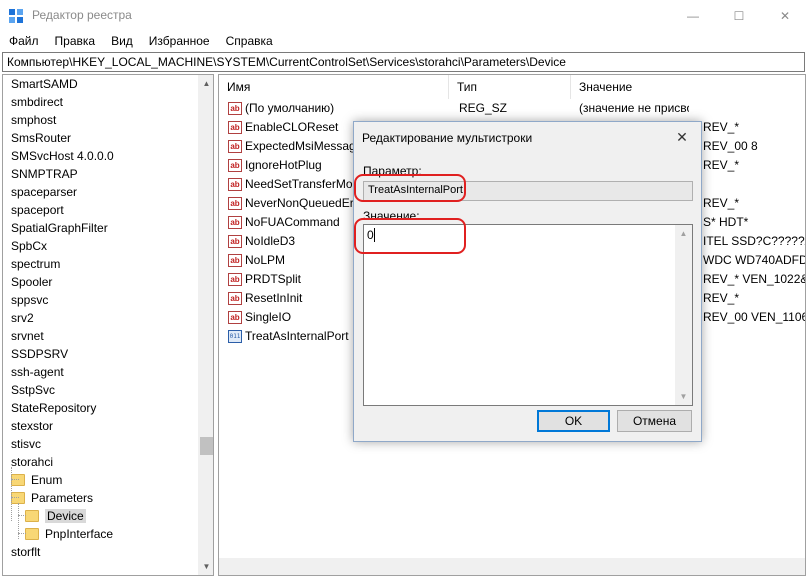  Describe the element at coordinates (39, 354) in the screenshot. I see `tree-item: SSDPSRV` at that location.